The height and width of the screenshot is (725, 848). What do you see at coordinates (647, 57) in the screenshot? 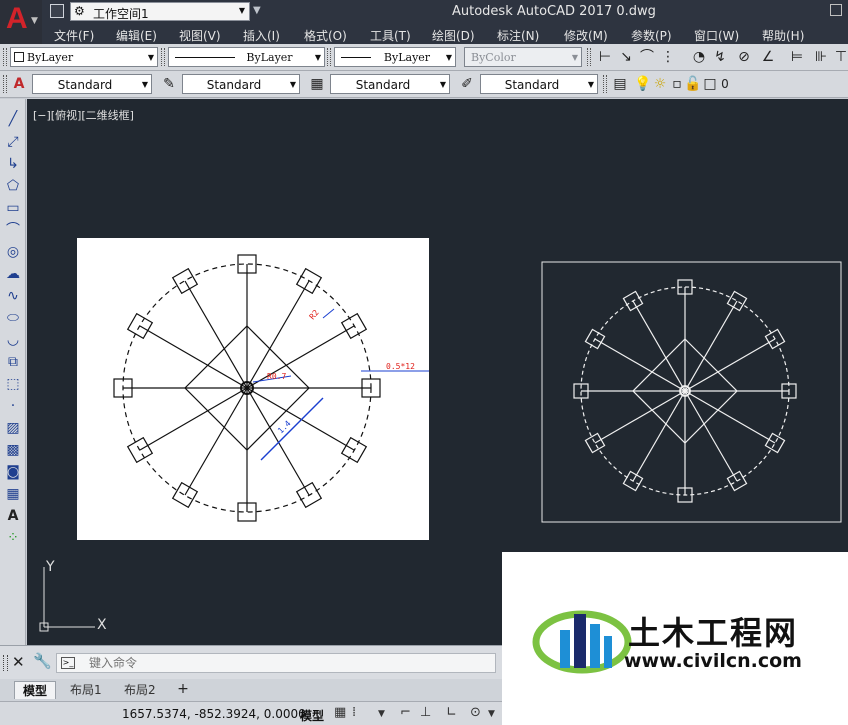
I see `arc-length-icon: ⌒` at bounding box center [647, 57].